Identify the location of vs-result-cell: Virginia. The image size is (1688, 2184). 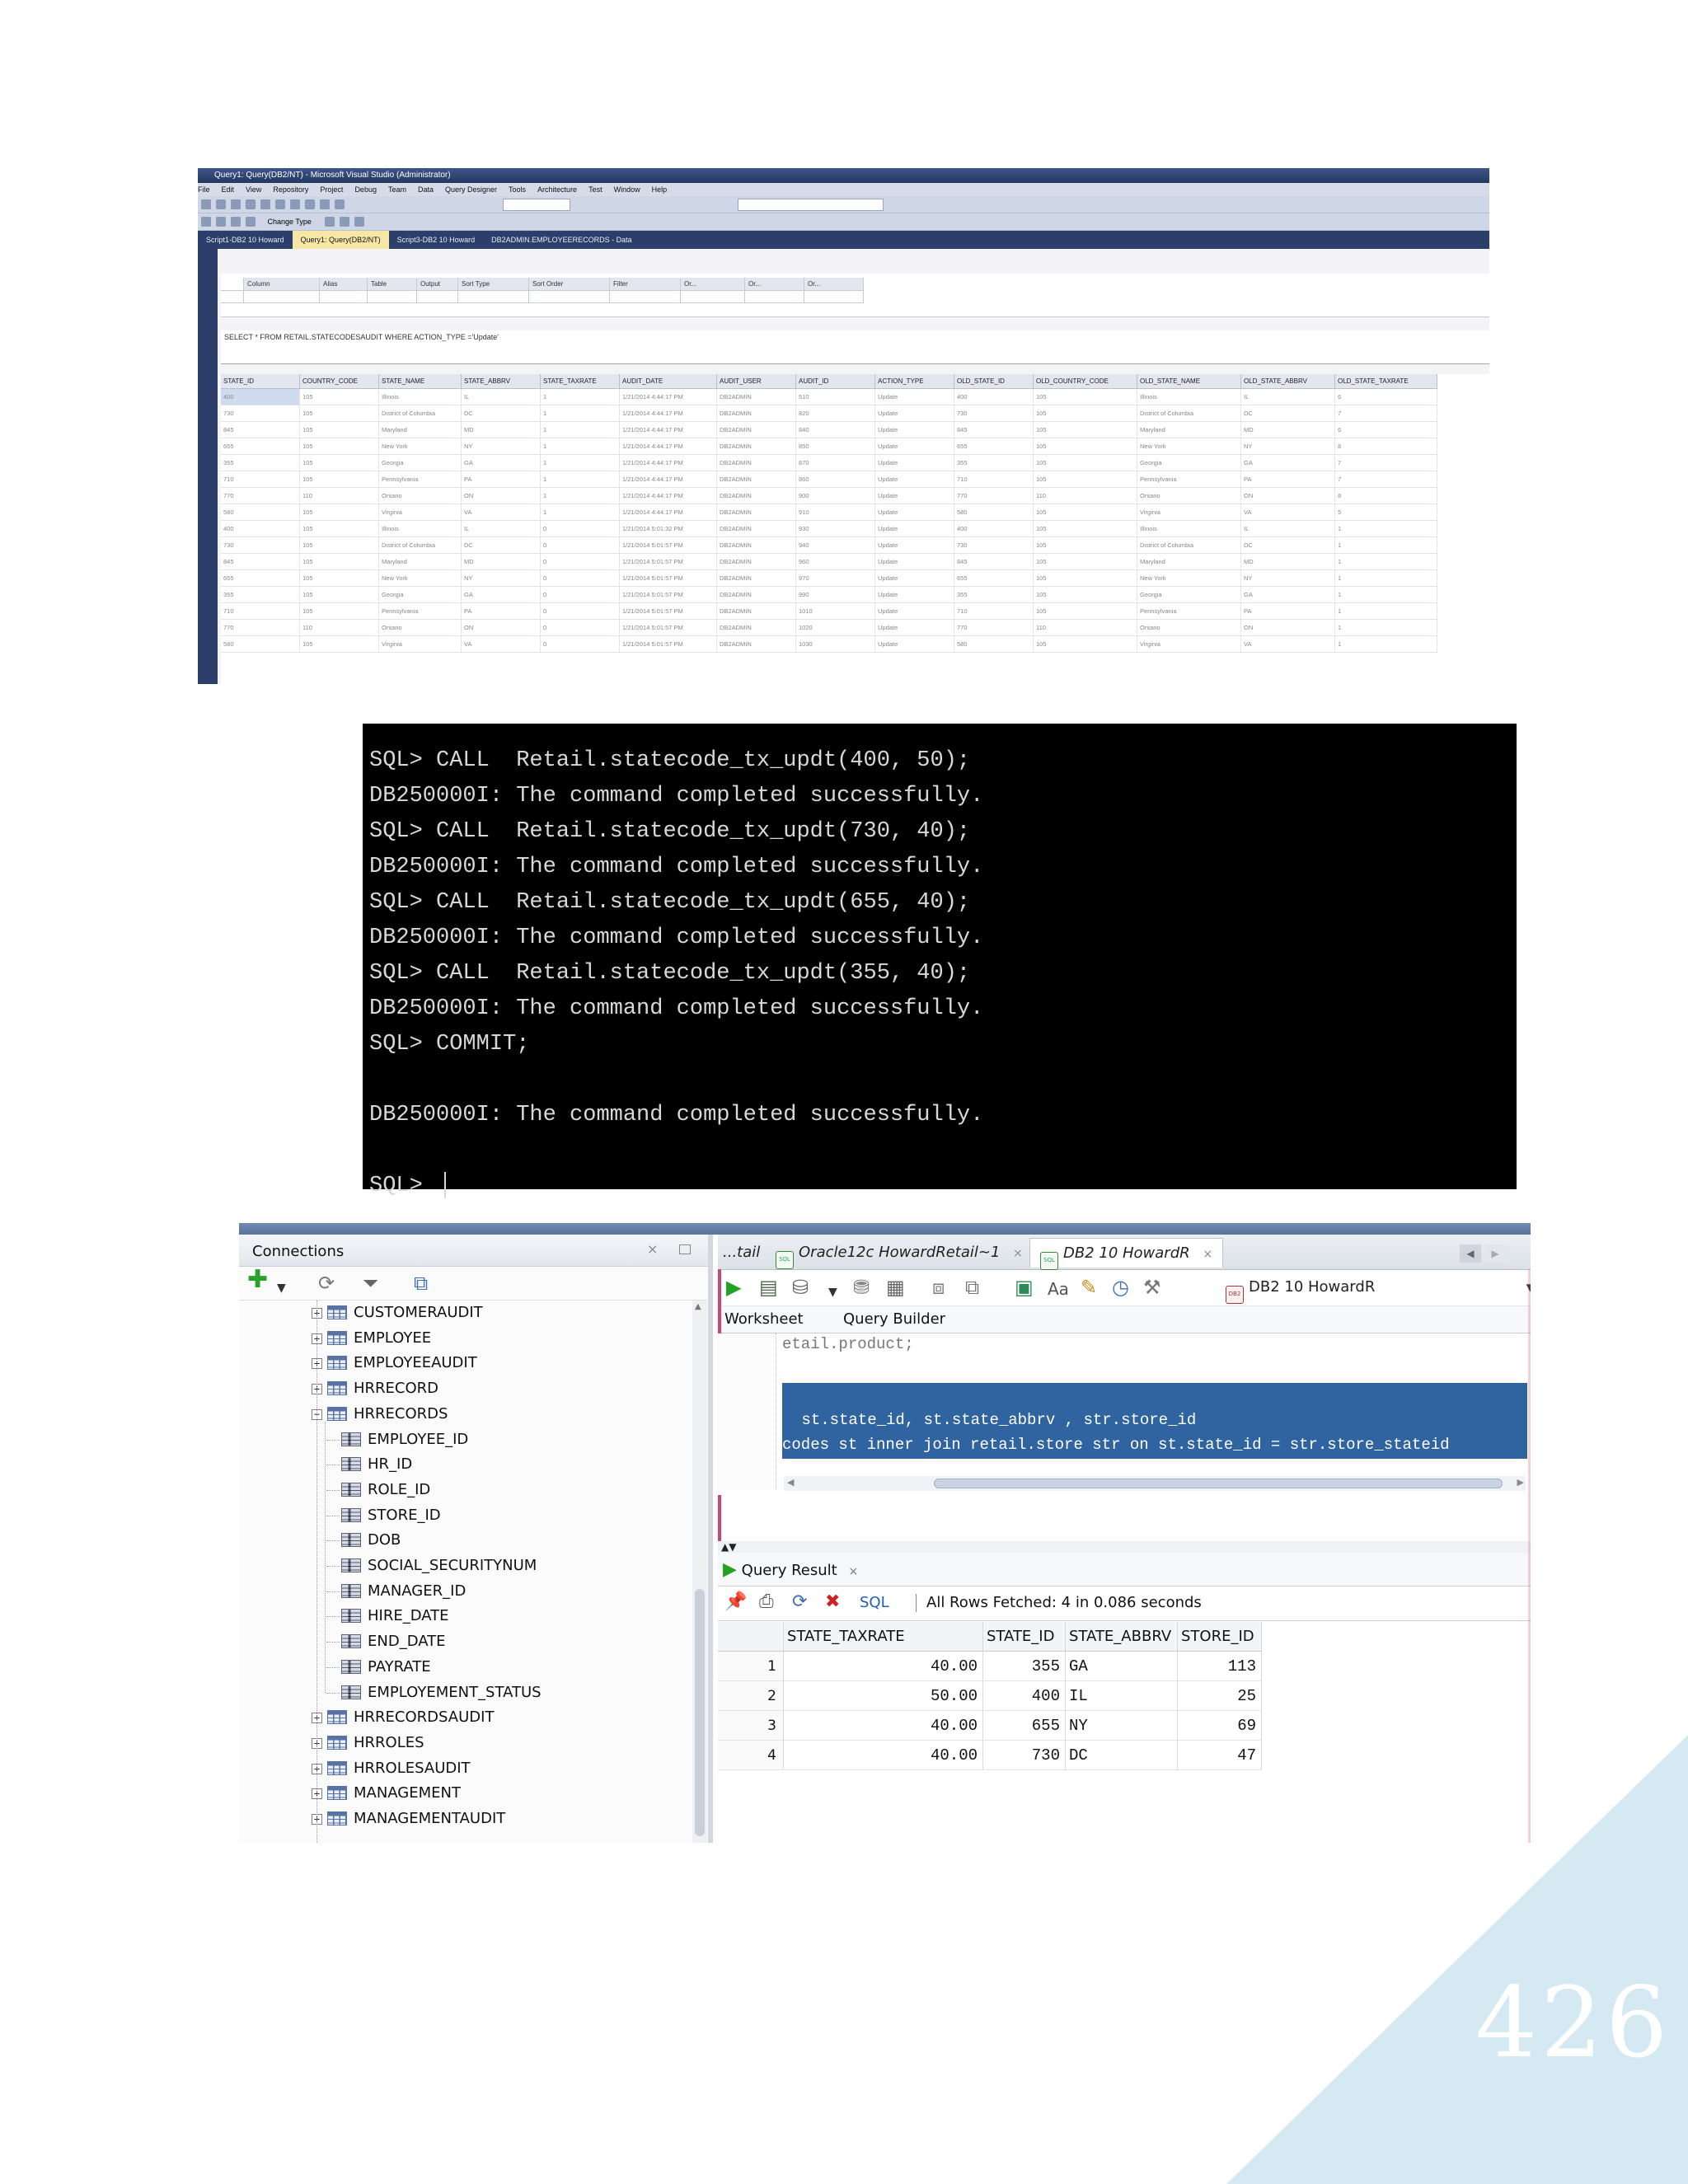
(1189, 512).